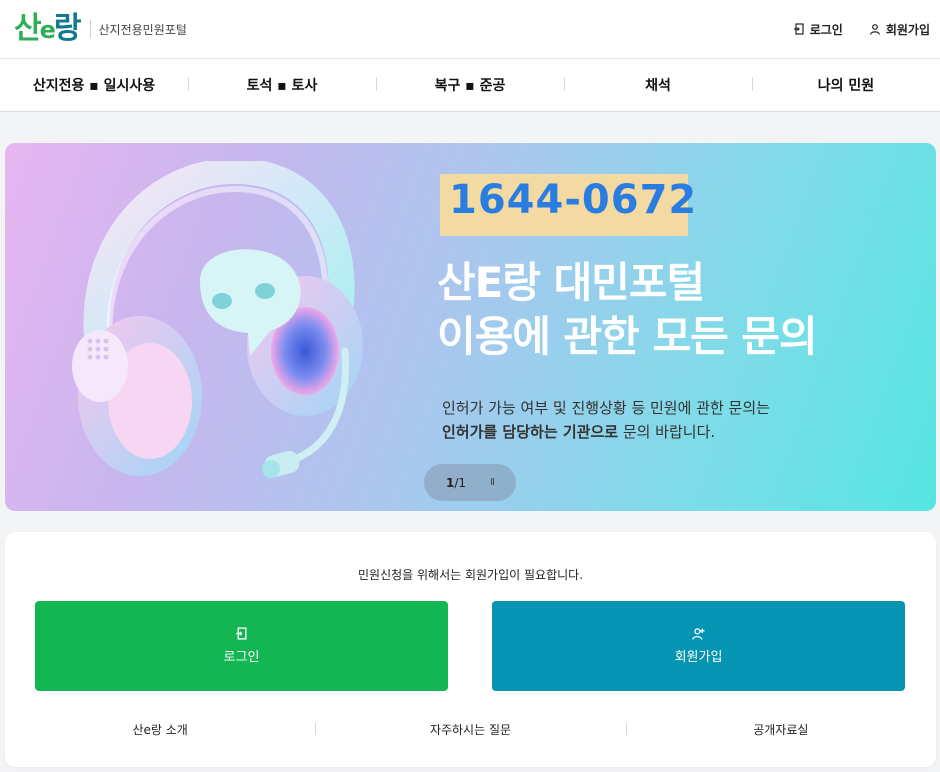 The height and width of the screenshot is (772, 940). What do you see at coordinates (861, 29) in the screenshot?
I see `utility-links: 로그인 회원가입` at bounding box center [861, 29].